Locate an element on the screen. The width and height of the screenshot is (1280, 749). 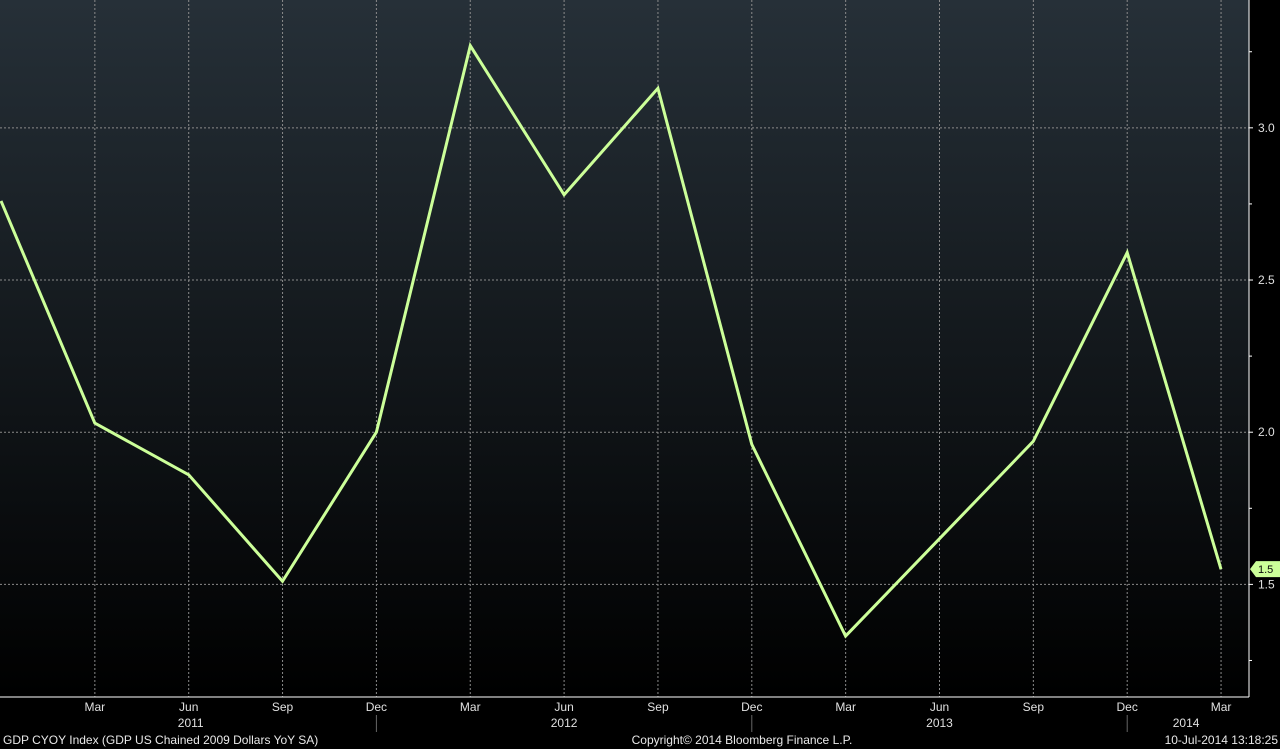
y-tick-label: 2.5 is located at coordinates (1266, 280).